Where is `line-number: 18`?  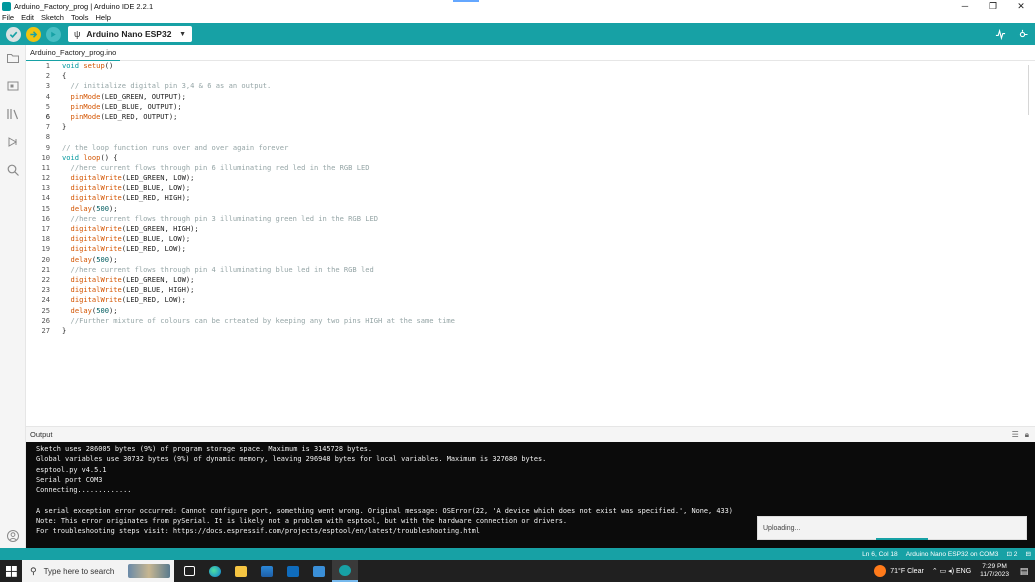
line-number: 18 is located at coordinates (45, 239).